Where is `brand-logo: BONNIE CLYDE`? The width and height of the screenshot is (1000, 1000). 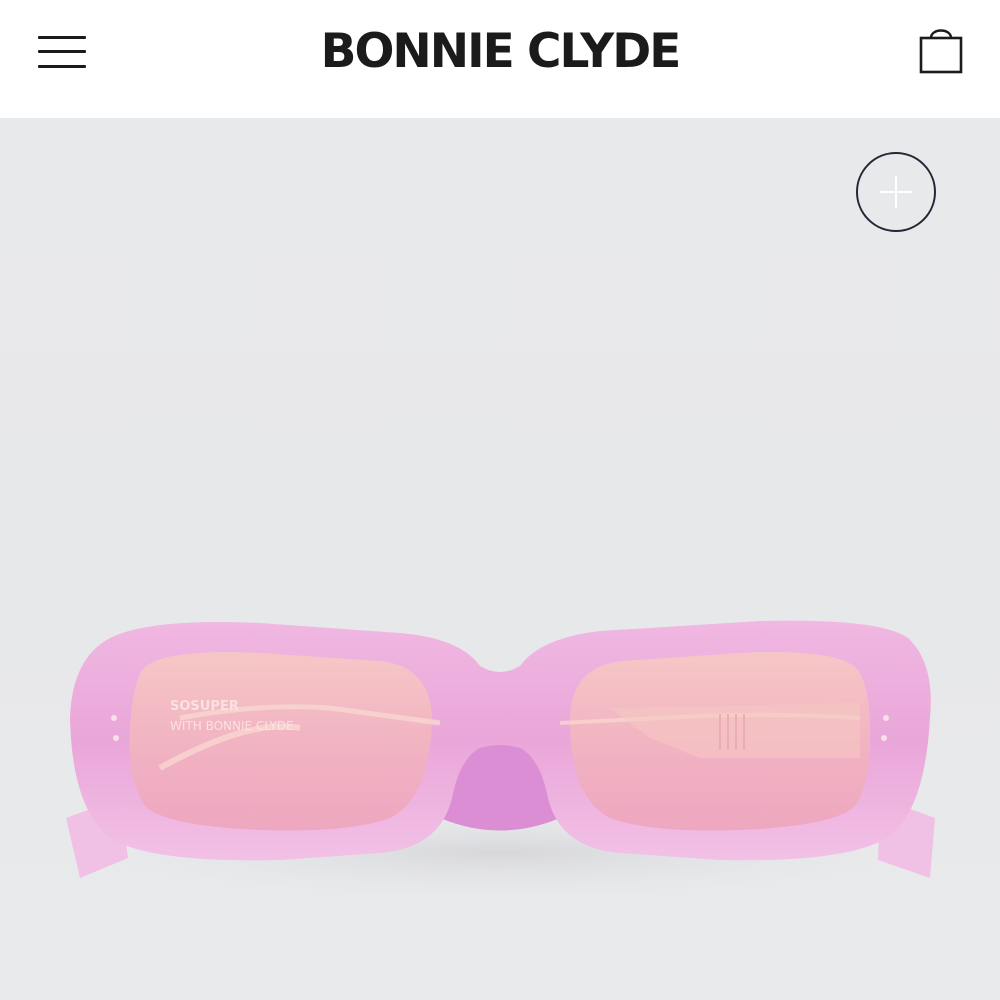 brand-logo: BONNIE CLYDE is located at coordinates (500, 52).